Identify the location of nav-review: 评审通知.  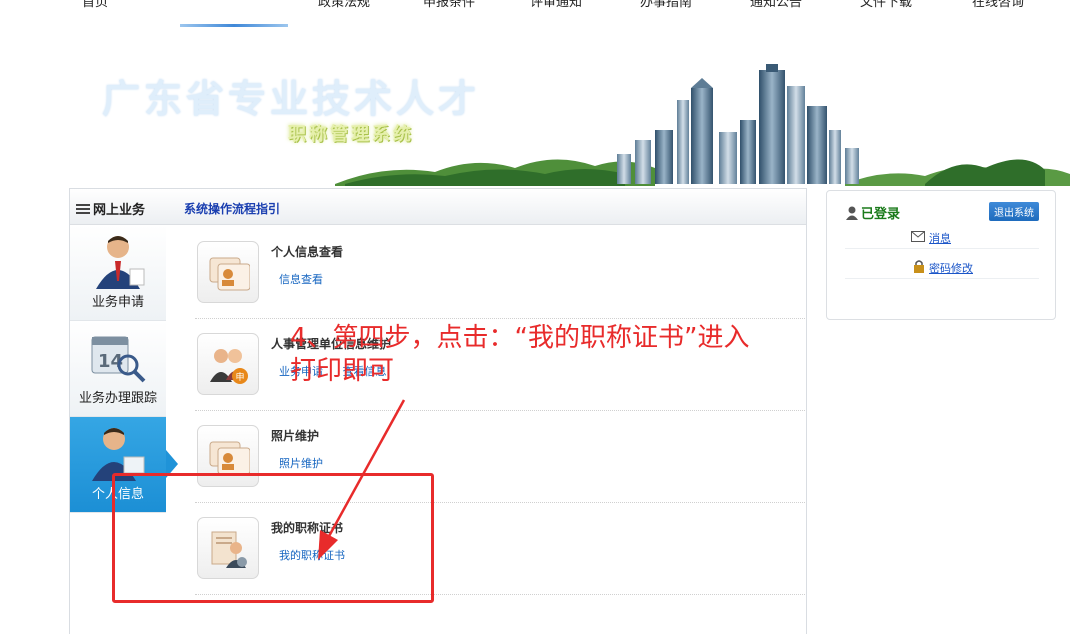
(556, 5).